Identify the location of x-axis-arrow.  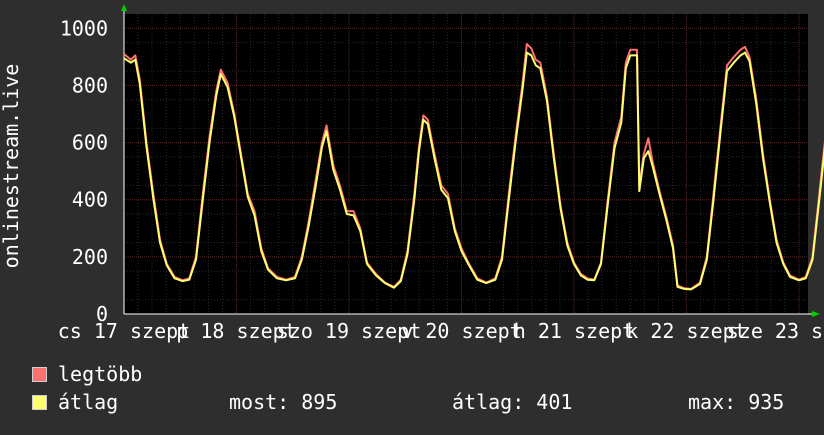
(816, 314).